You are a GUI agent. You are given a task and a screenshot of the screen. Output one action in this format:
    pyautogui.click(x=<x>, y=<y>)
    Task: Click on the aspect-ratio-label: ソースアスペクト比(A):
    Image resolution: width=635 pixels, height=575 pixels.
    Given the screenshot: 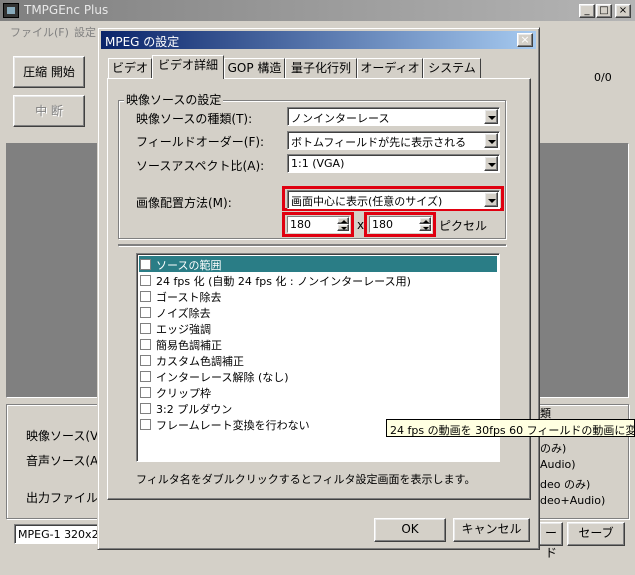 What is the action you would take?
    pyautogui.click(x=200, y=166)
    